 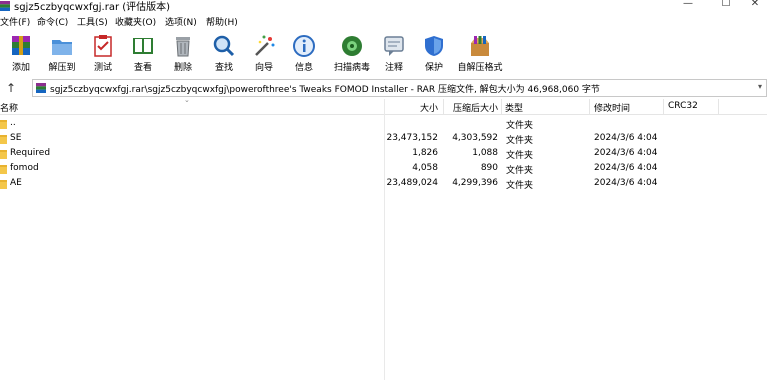 I want to click on view-book-icon, so click(x=143, y=46).